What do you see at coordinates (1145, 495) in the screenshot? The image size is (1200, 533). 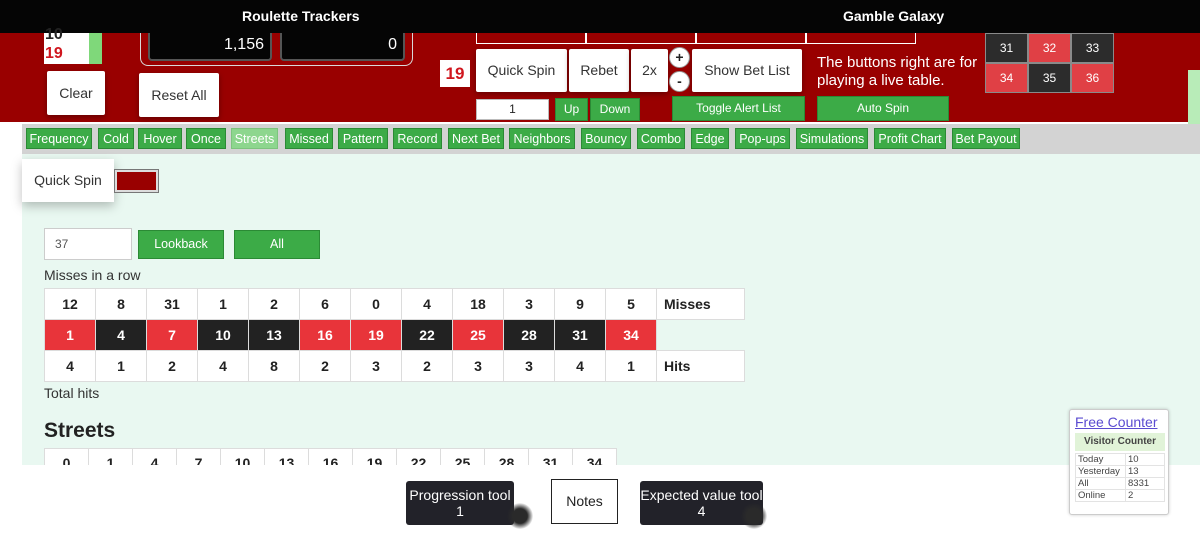 I see `counter-value: 2` at bounding box center [1145, 495].